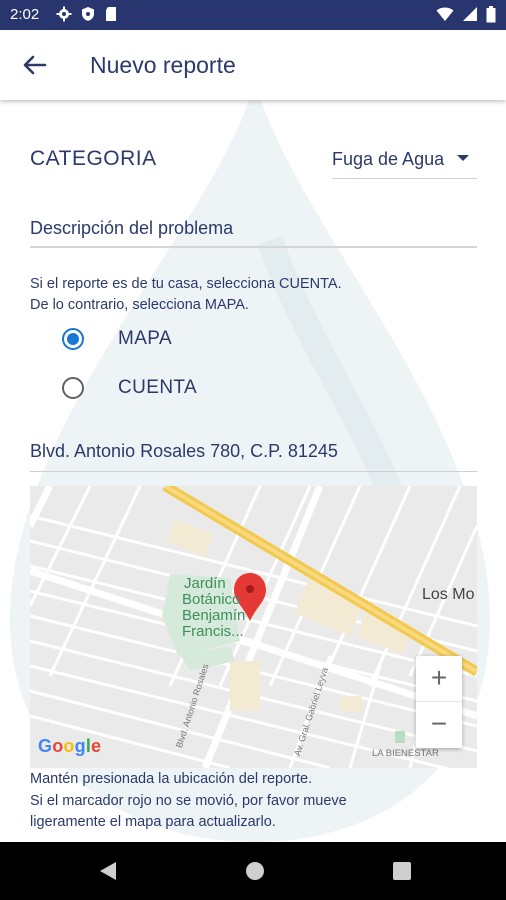 This screenshot has width=506, height=900. Describe the element at coordinates (405, 753) in the screenshot. I see `area-label: LA BIENESTAR` at that location.